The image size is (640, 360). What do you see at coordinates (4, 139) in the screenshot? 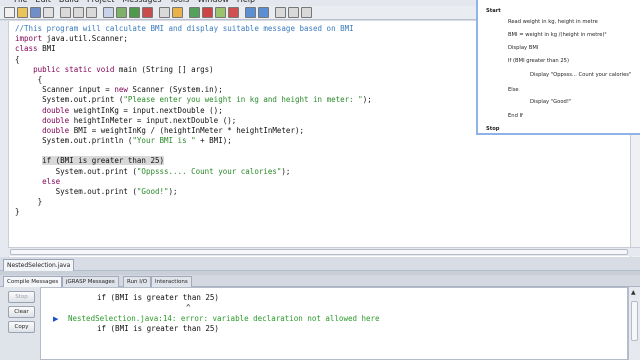
I see `editor-gutter` at bounding box center [4, 139].